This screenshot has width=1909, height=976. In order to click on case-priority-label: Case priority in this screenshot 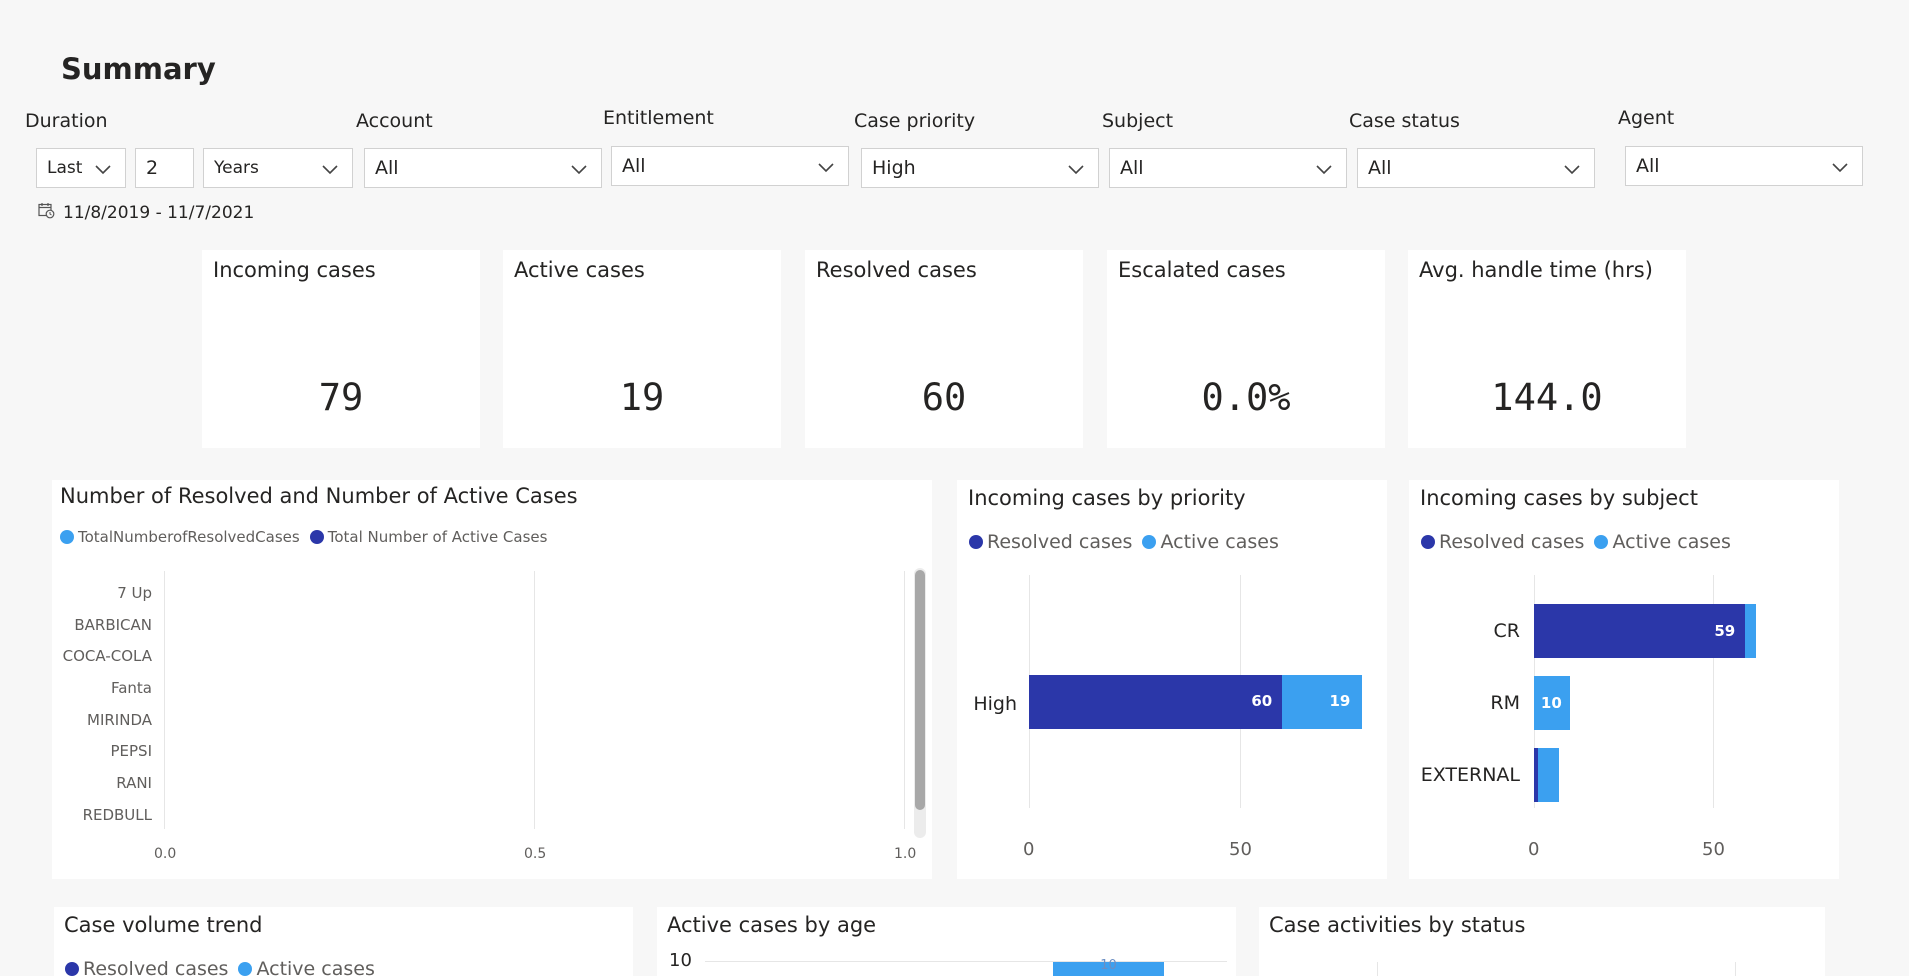, I will do `click(915, 121)`.